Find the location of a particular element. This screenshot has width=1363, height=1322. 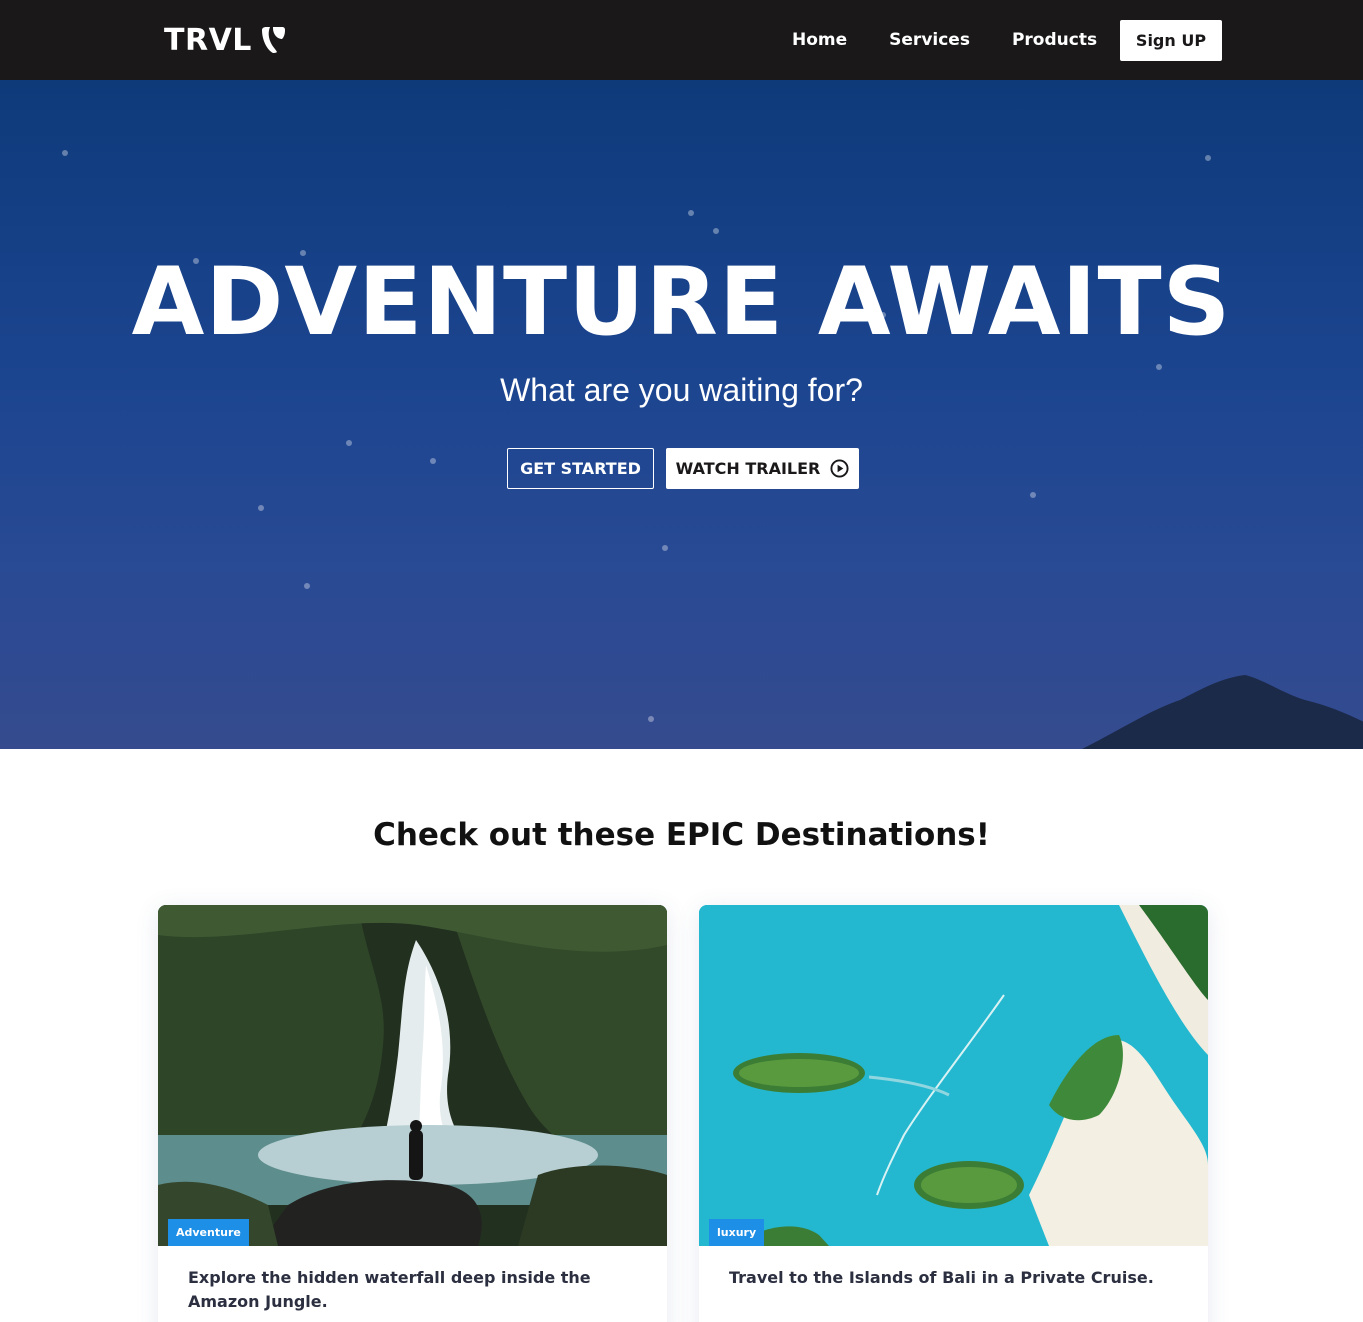

islands-image: luxury is located at coordinates (953, 1075).